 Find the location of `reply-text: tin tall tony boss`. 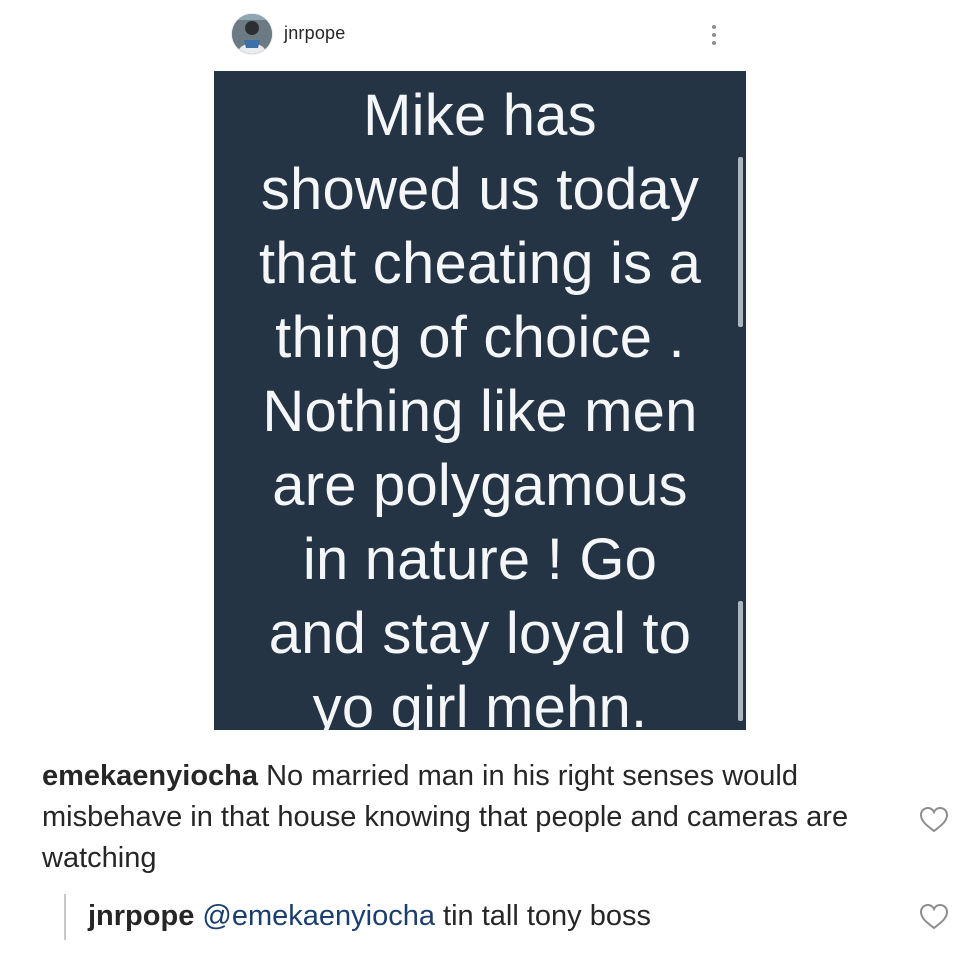

reply-text: tin tall tony boss is located at coordinates (547, 916).